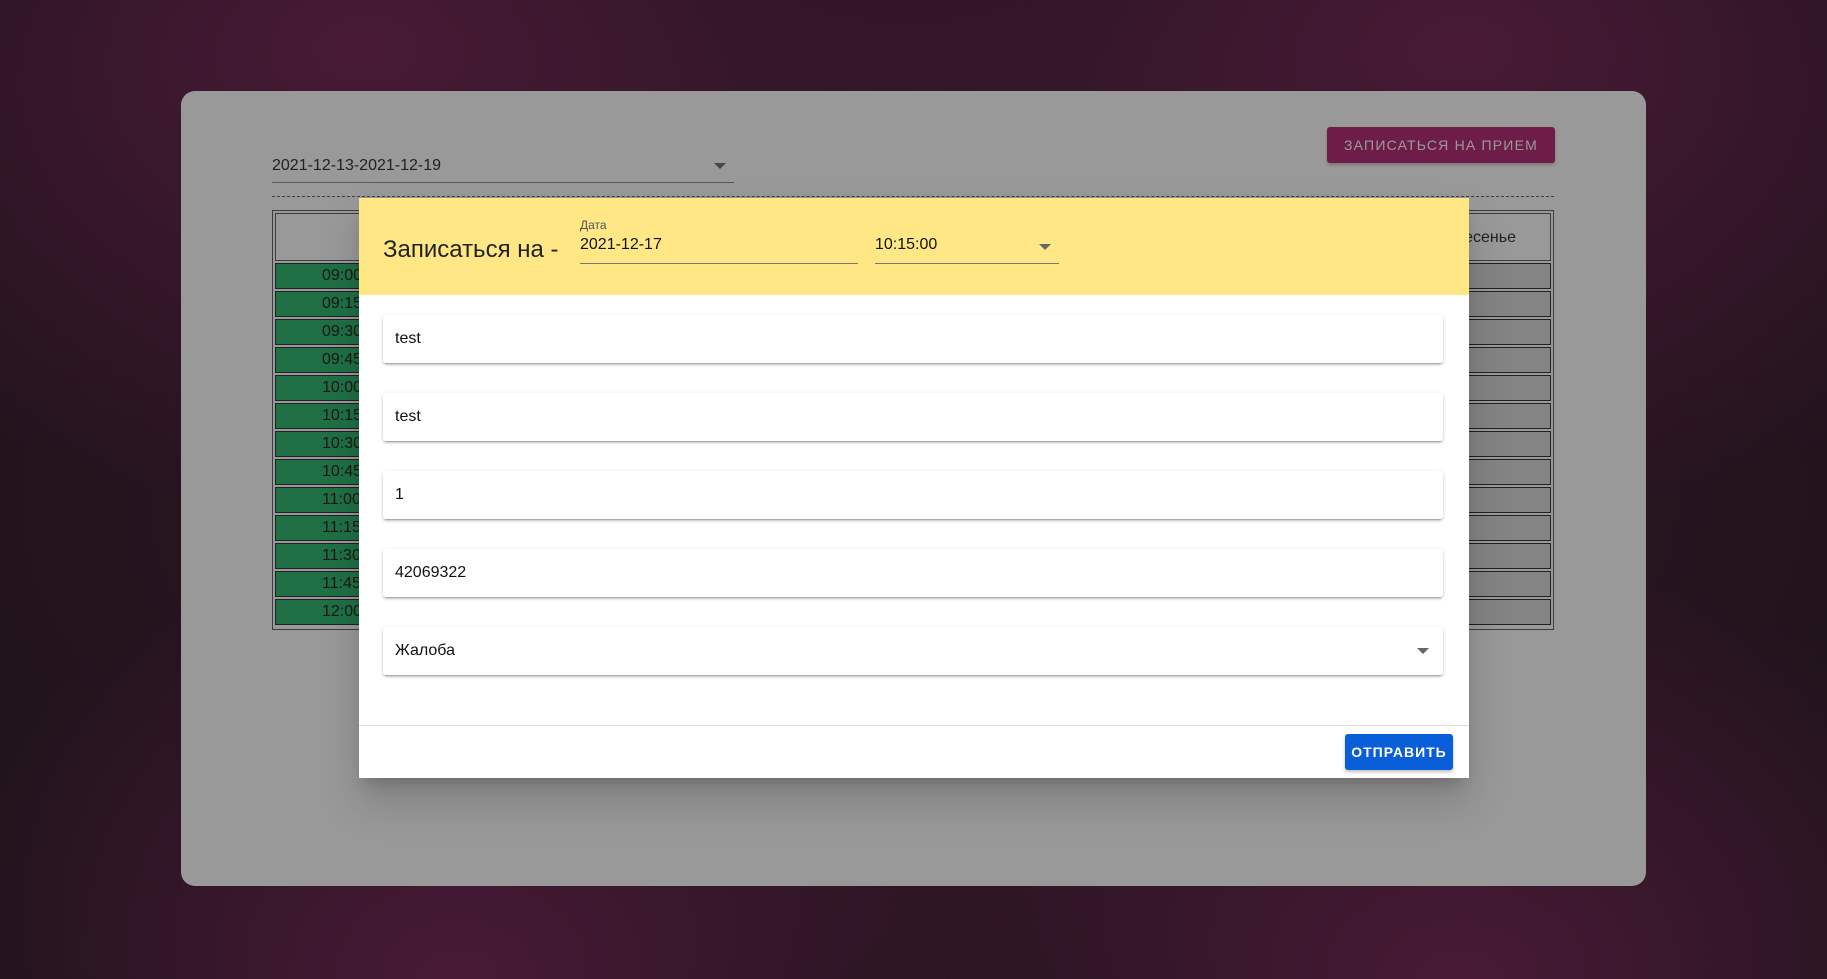  I want to click on dialog-header: Записаться на - Дата 2021-12-17 10:15:00, so click(914, 246).